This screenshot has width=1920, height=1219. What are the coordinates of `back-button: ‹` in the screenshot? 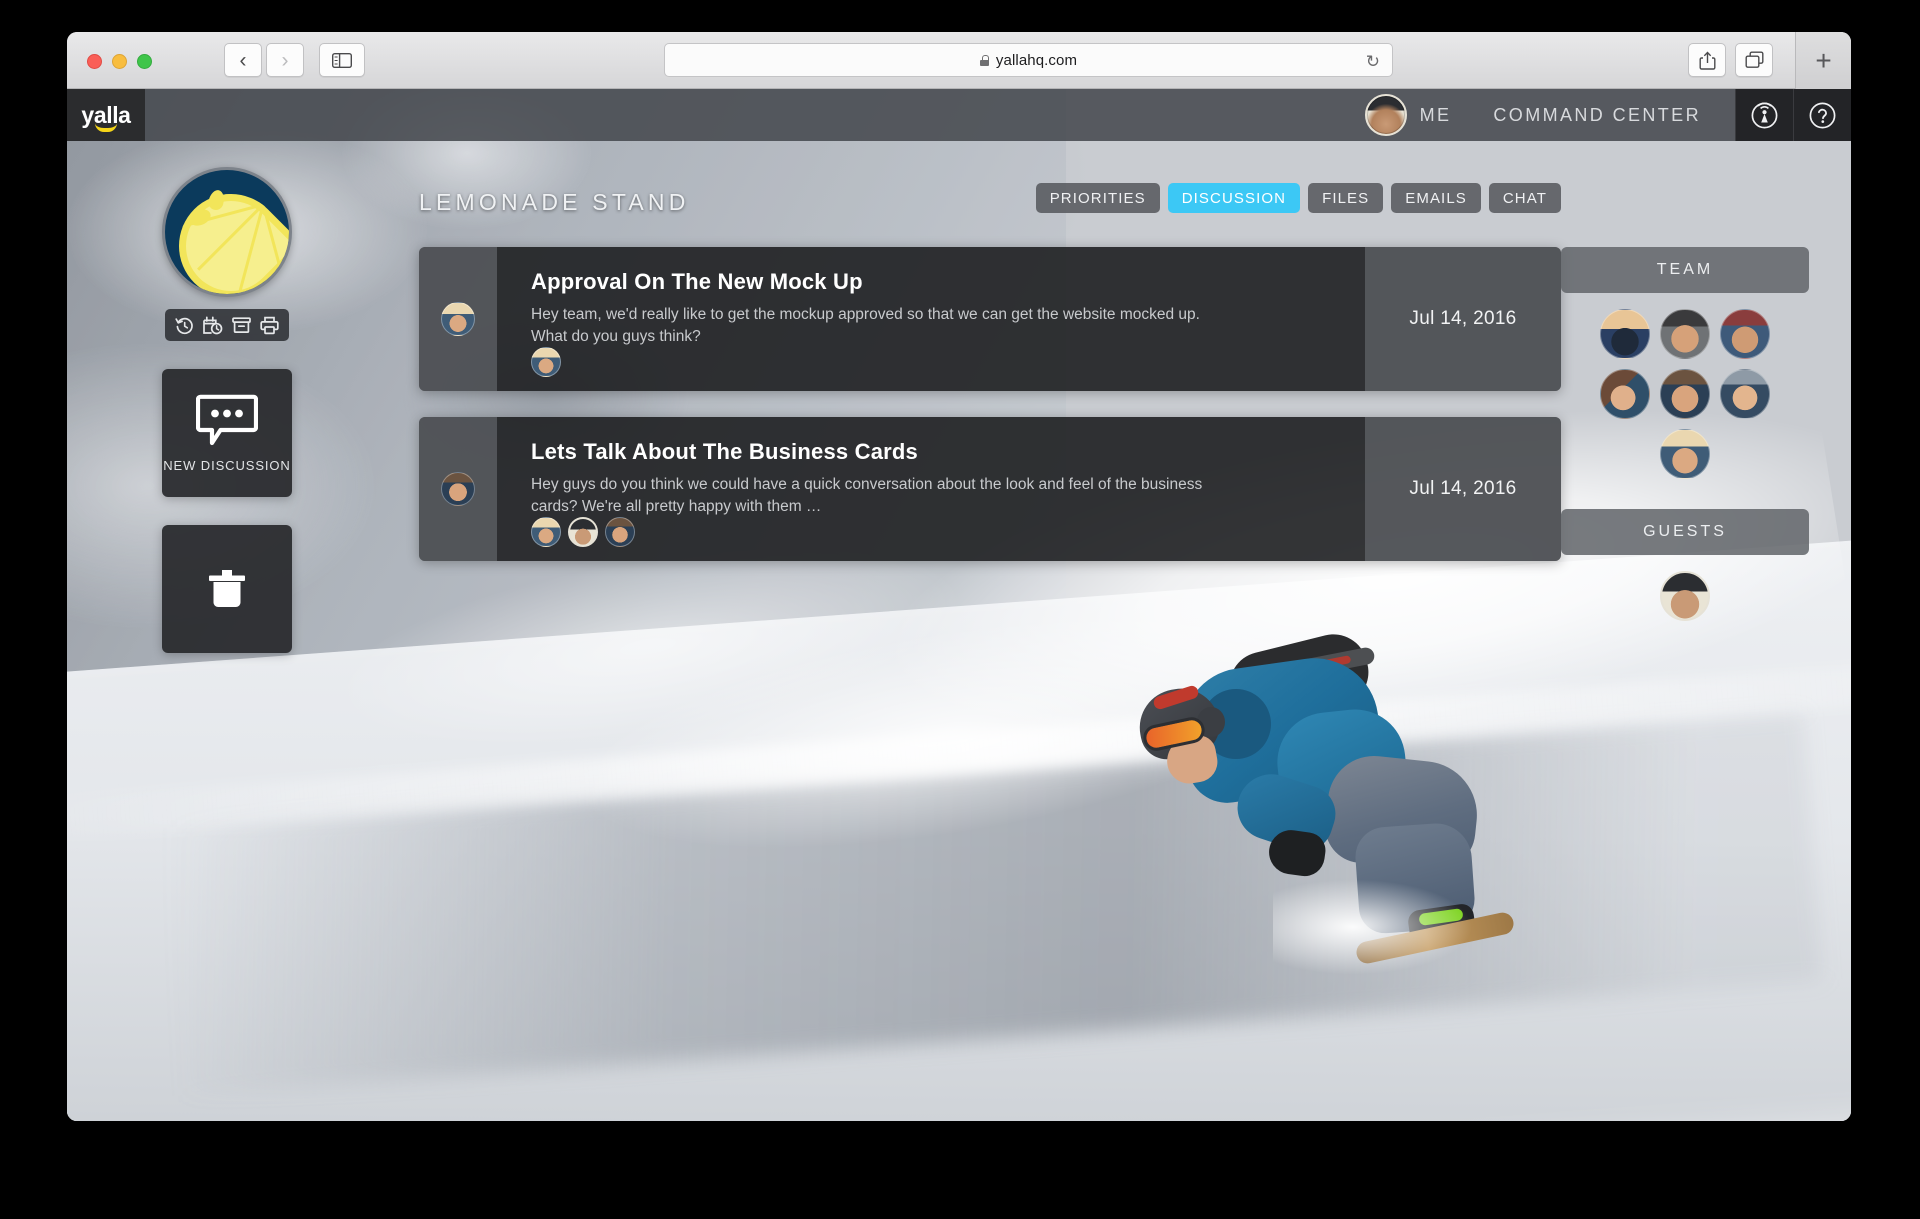 It's located at (243, 60).